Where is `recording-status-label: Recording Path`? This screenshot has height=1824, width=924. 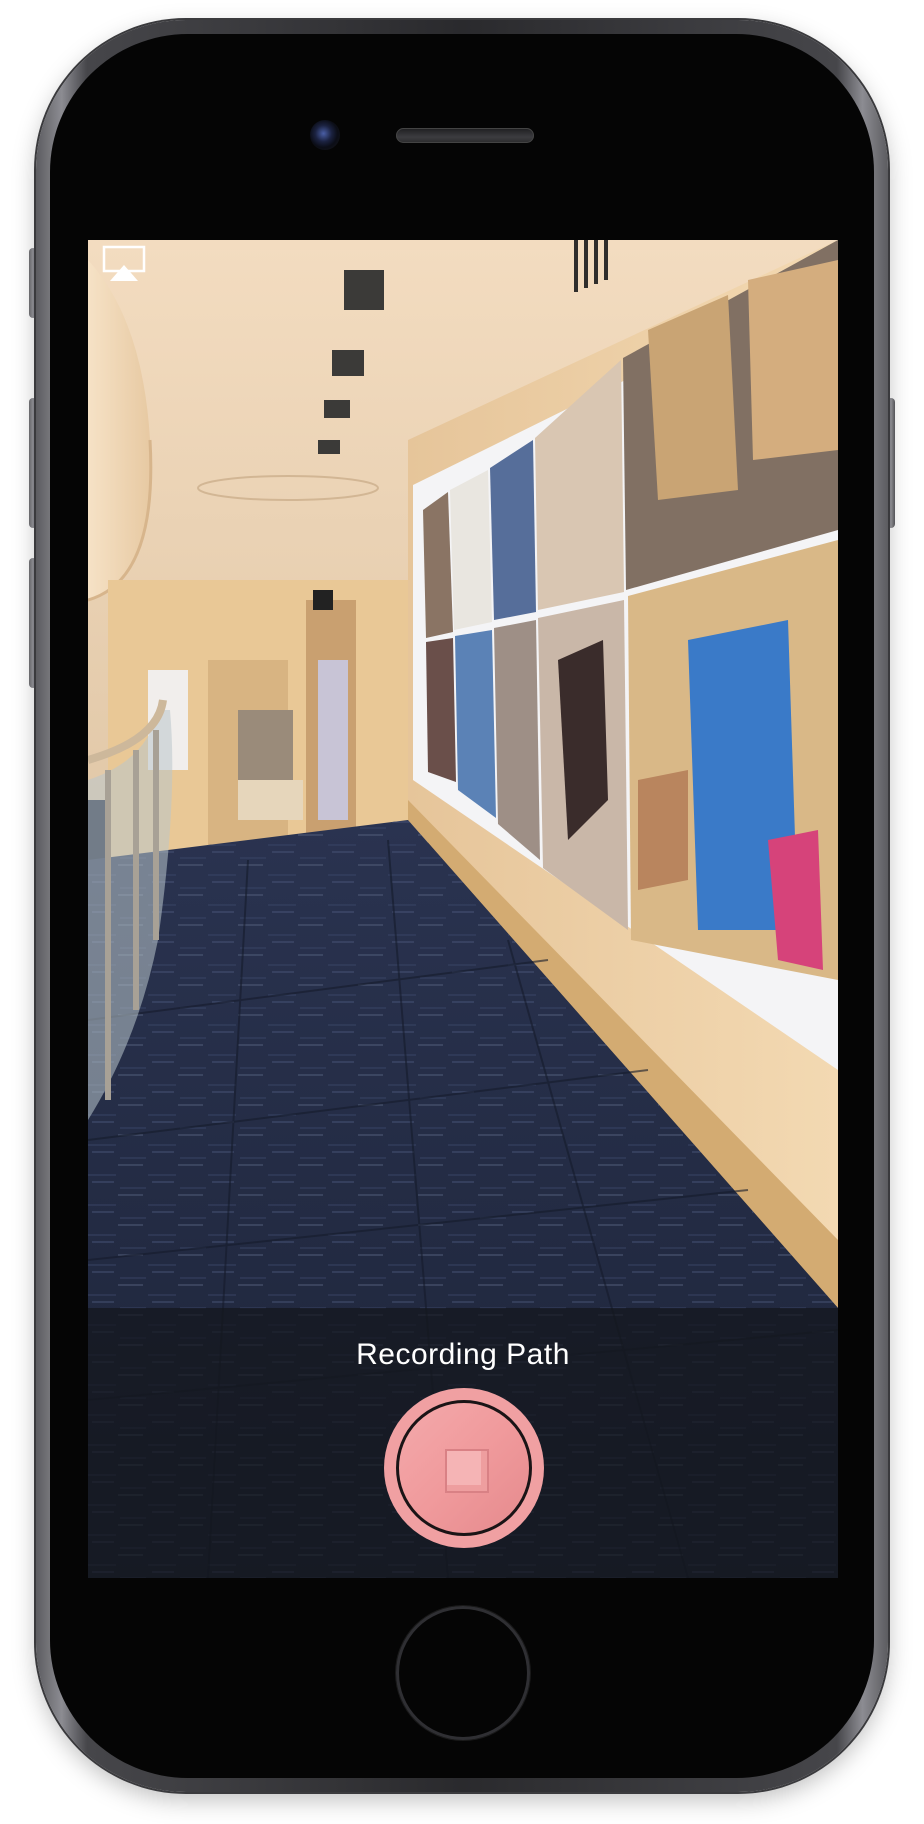
recording-status-label: Recording Path is located at coordinates (463, 1354).